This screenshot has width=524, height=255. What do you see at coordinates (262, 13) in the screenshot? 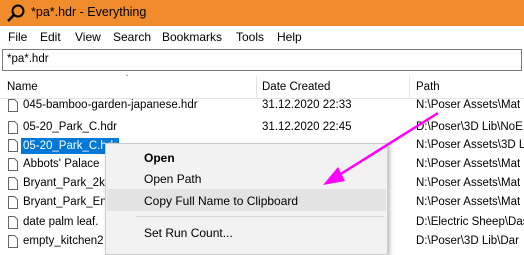
I see `title-bar: *pa*.hdr - Everything` at bounding box center [262, 13].